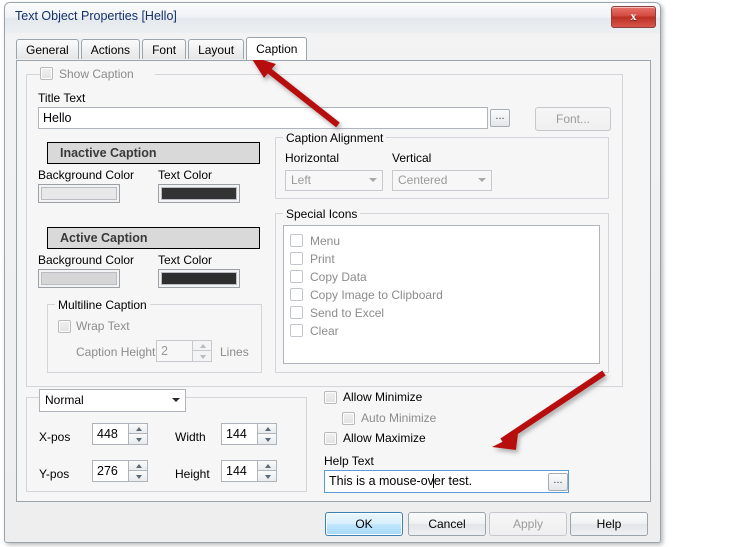 This screenshot has width=747, height=547. I want to click on vertical-label: Vertical, so click(412, 158).